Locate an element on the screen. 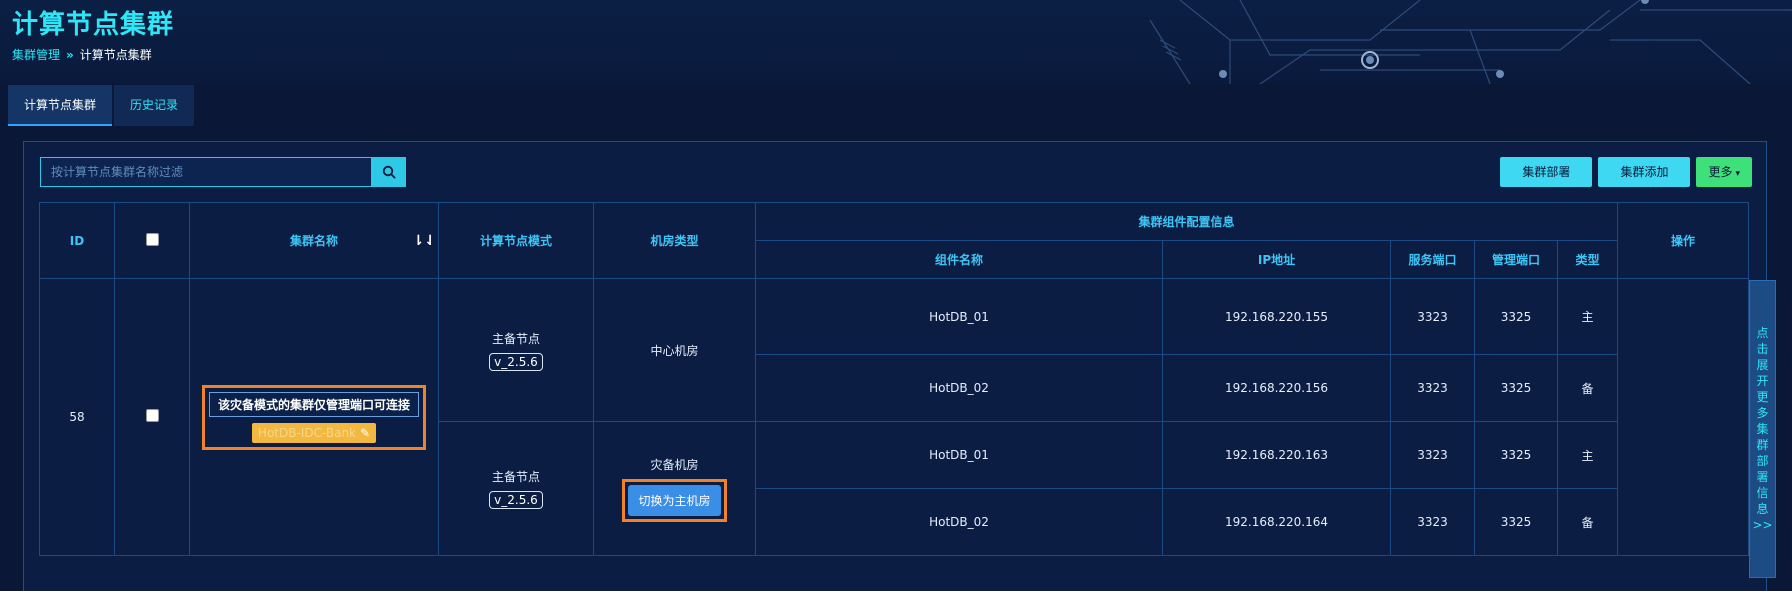 The image size is (1792, 591). more-dropdown-button: 更多 ▾ is located at coordinates (1724, 172).